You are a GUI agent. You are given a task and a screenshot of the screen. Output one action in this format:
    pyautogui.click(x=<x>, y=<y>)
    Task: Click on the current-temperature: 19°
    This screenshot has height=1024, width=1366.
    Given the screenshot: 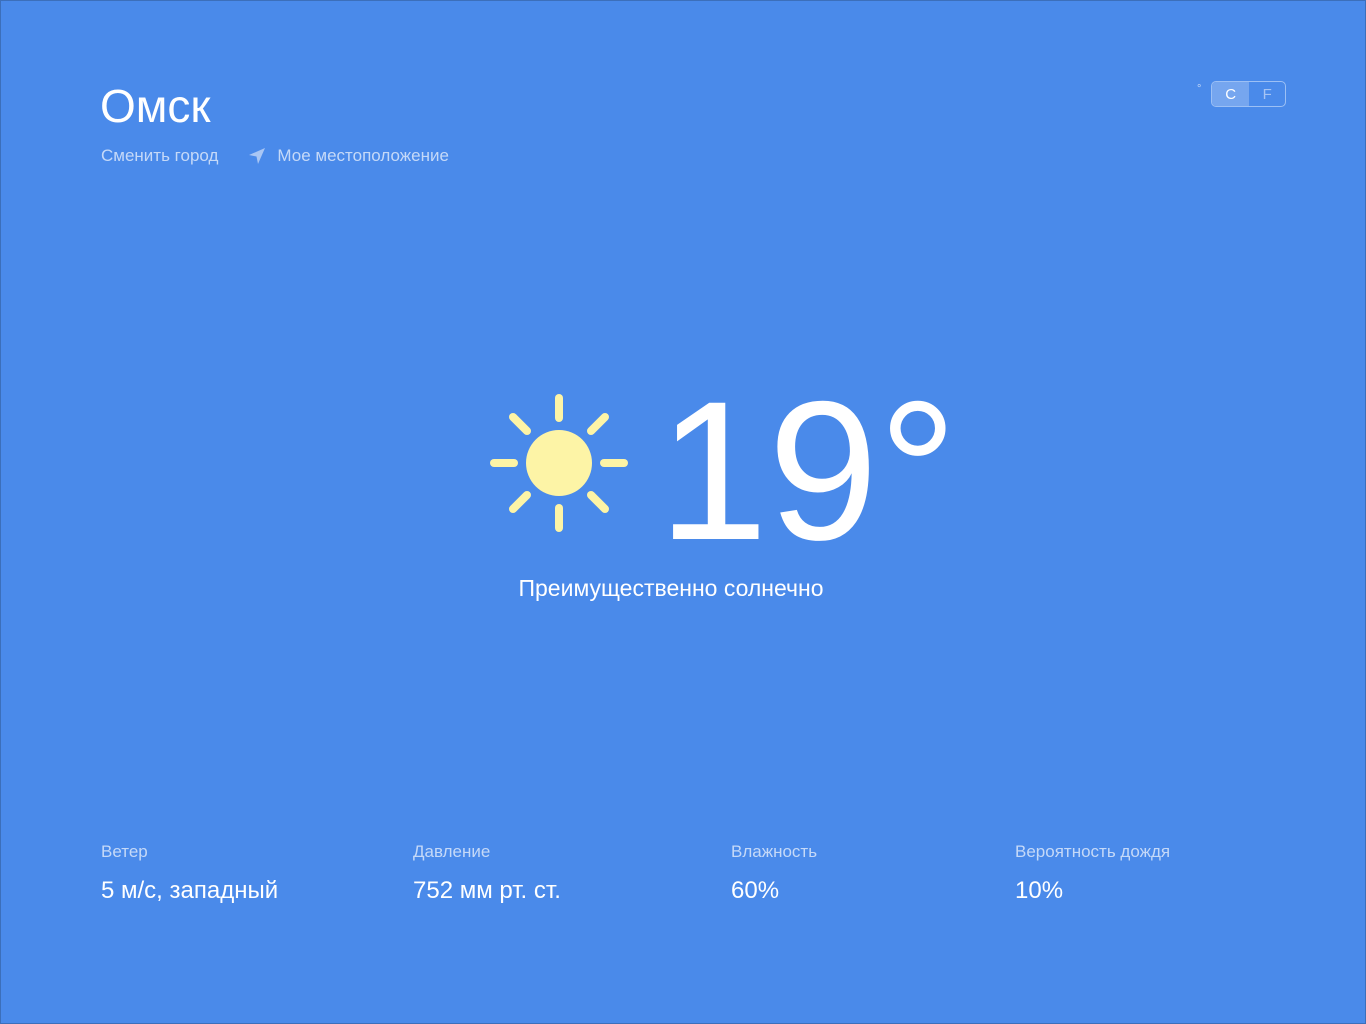 What is the action you would take?
    pyautogui.click(x=808, y=470)
    